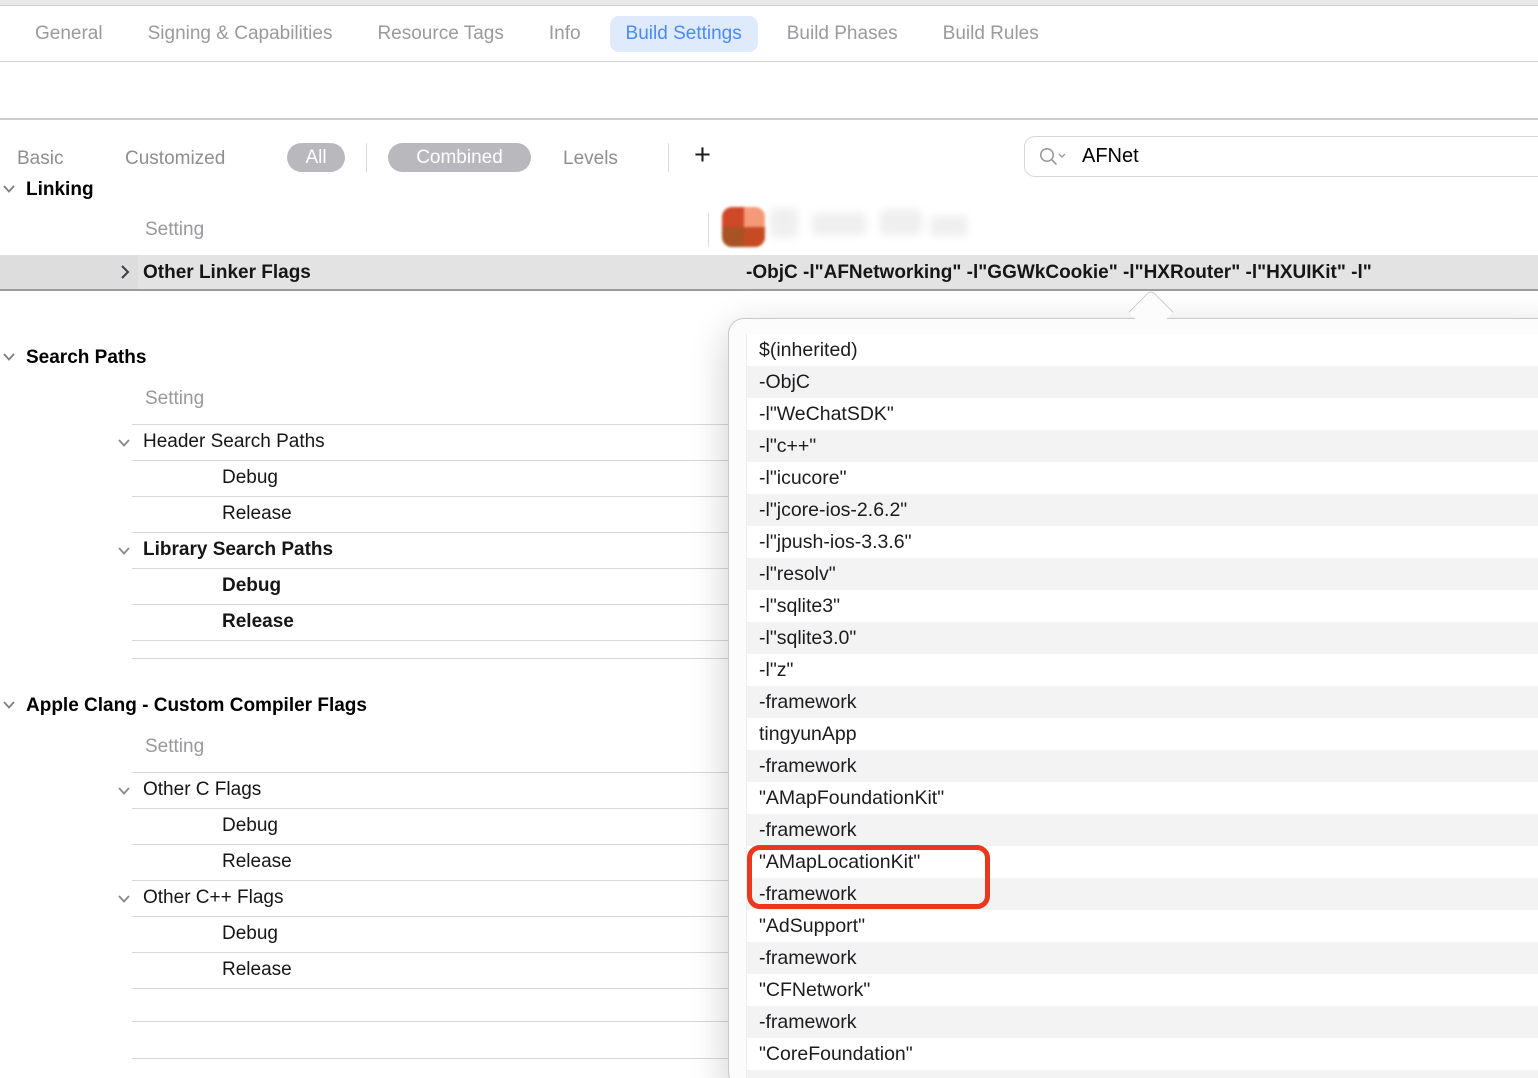  What do you see at coordinates (86, 357) in the screenshot?
I see `section-title-search-paths: Search Paths` at bounding box center [86, 357].